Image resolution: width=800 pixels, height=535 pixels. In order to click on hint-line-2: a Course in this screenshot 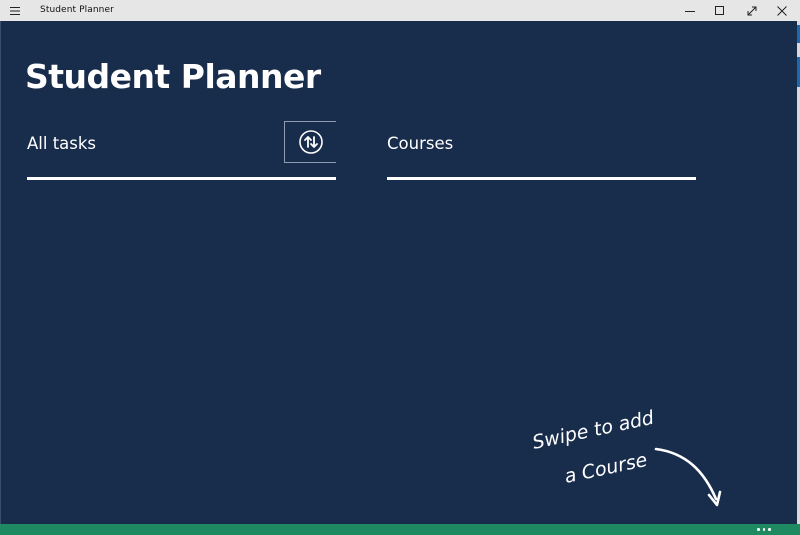, I will do `click(605, 468)`.